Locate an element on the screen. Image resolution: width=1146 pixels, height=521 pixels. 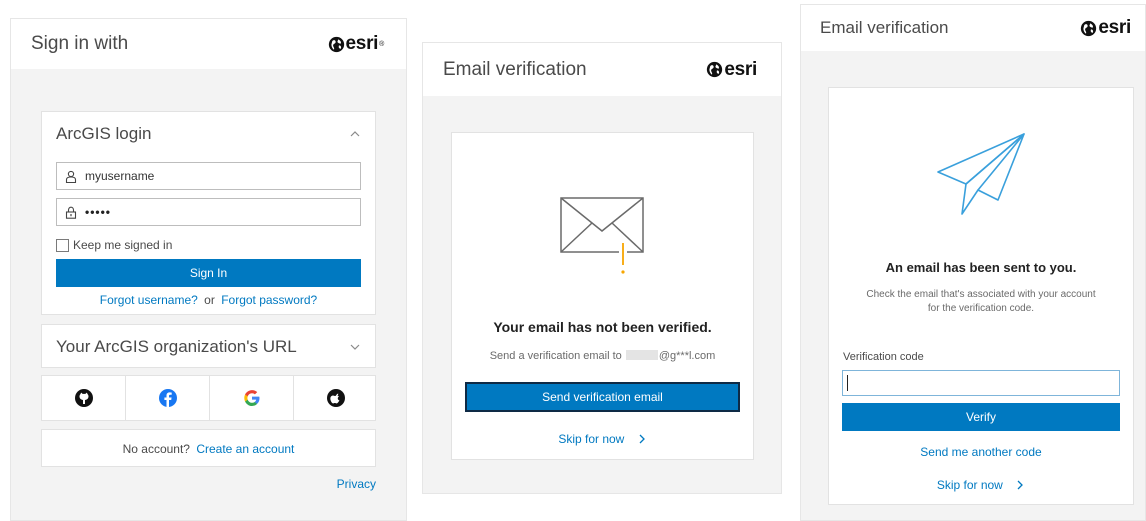
verification-code-field is located at coordinates (981, 383).